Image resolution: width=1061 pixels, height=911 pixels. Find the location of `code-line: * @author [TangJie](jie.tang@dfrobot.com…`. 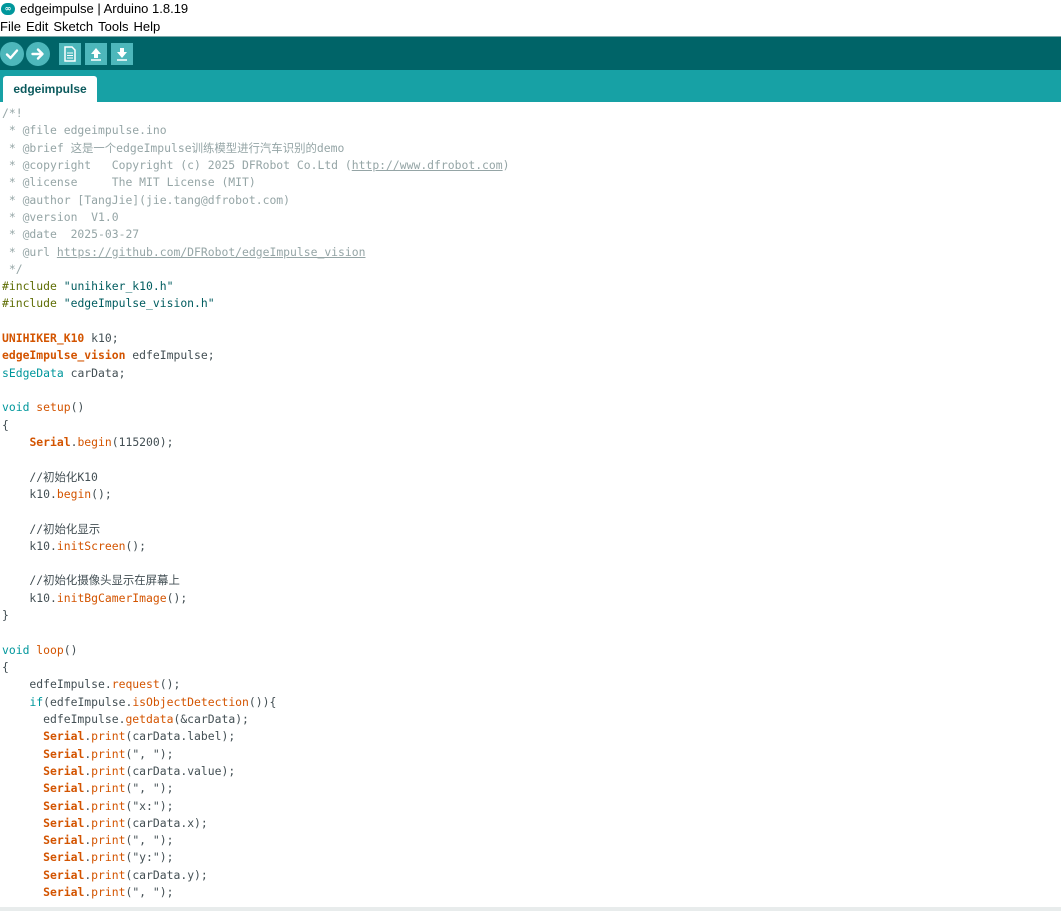

code-line: * @author [TangJie](jie.tang@dfrobot.com… is located at coordinates (255, 200).